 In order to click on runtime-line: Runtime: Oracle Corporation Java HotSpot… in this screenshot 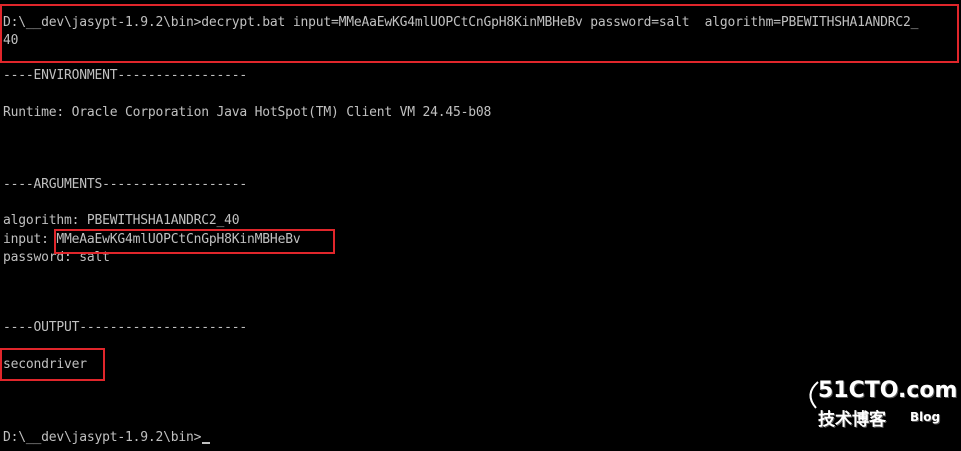, I will do `click(247, 112)`.